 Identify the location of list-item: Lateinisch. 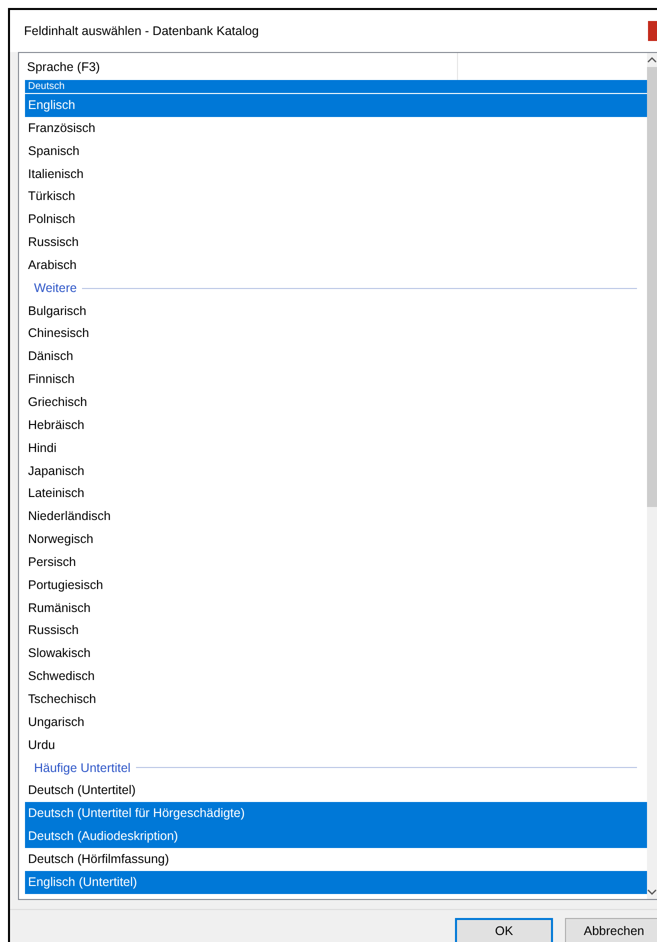
(336, 494).